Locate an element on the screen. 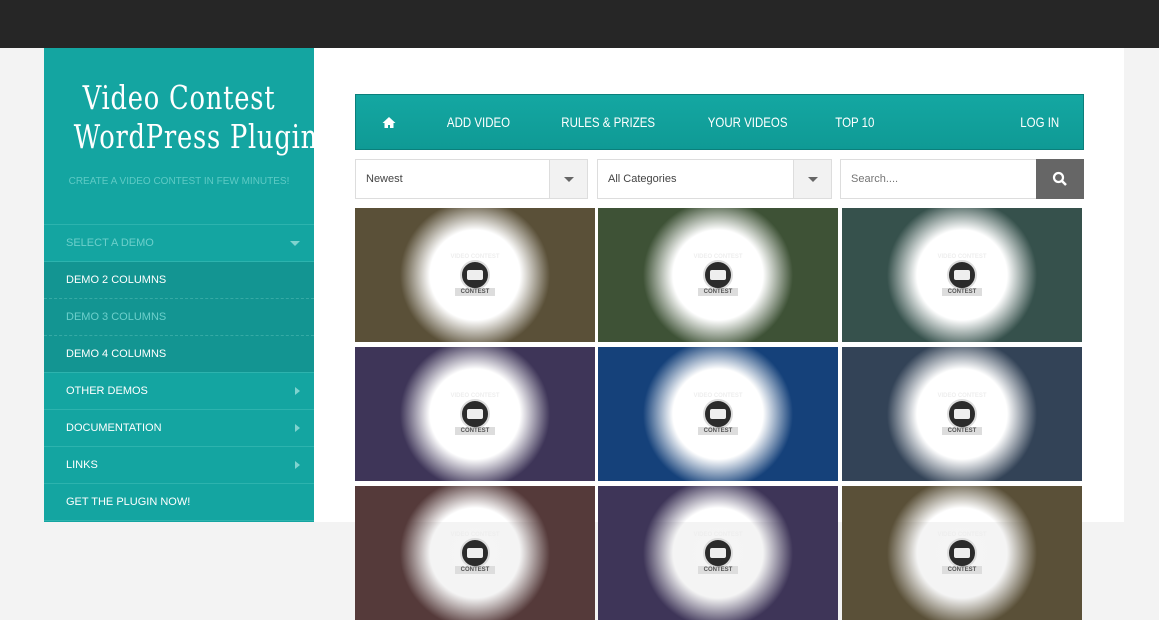 The image size is (1159, 620). nav-top-10: TOP 10 is located at coordinates (854, 122).